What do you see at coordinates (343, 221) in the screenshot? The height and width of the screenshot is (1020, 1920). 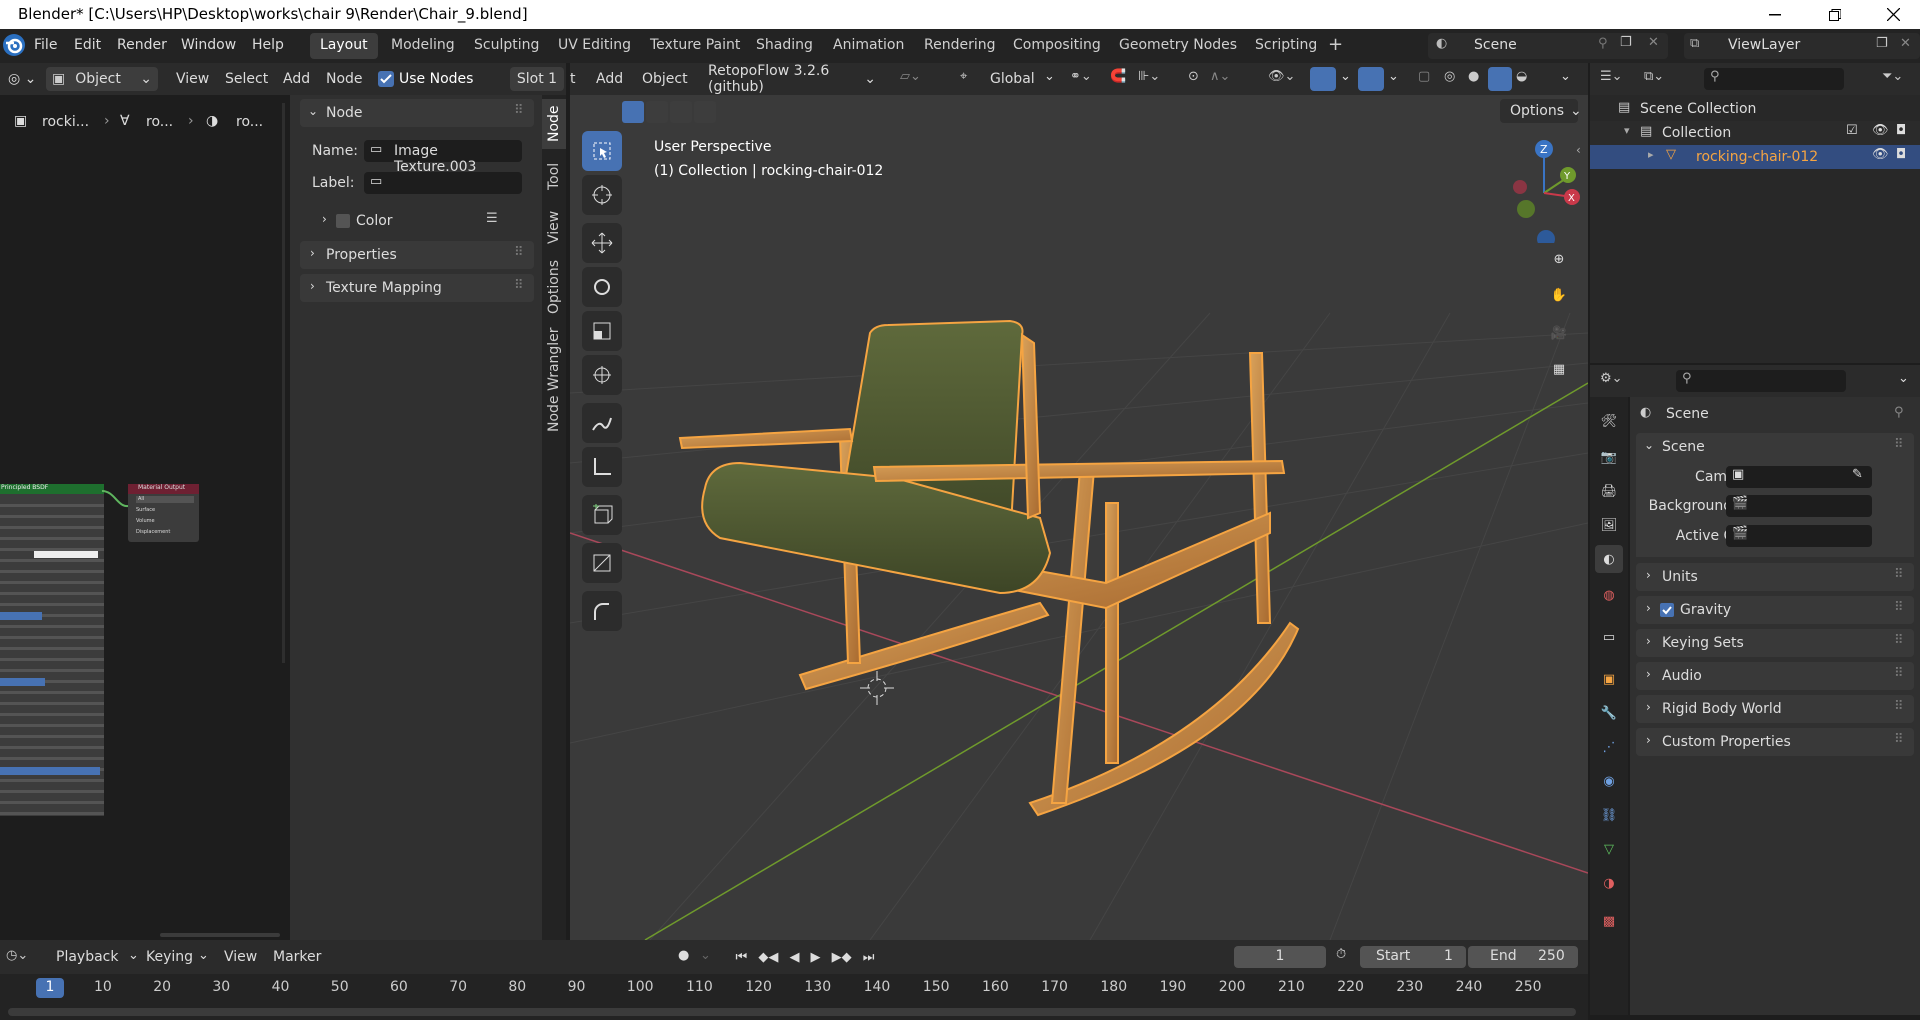 I see `color-checkbox` at bounding box center [343, 221].